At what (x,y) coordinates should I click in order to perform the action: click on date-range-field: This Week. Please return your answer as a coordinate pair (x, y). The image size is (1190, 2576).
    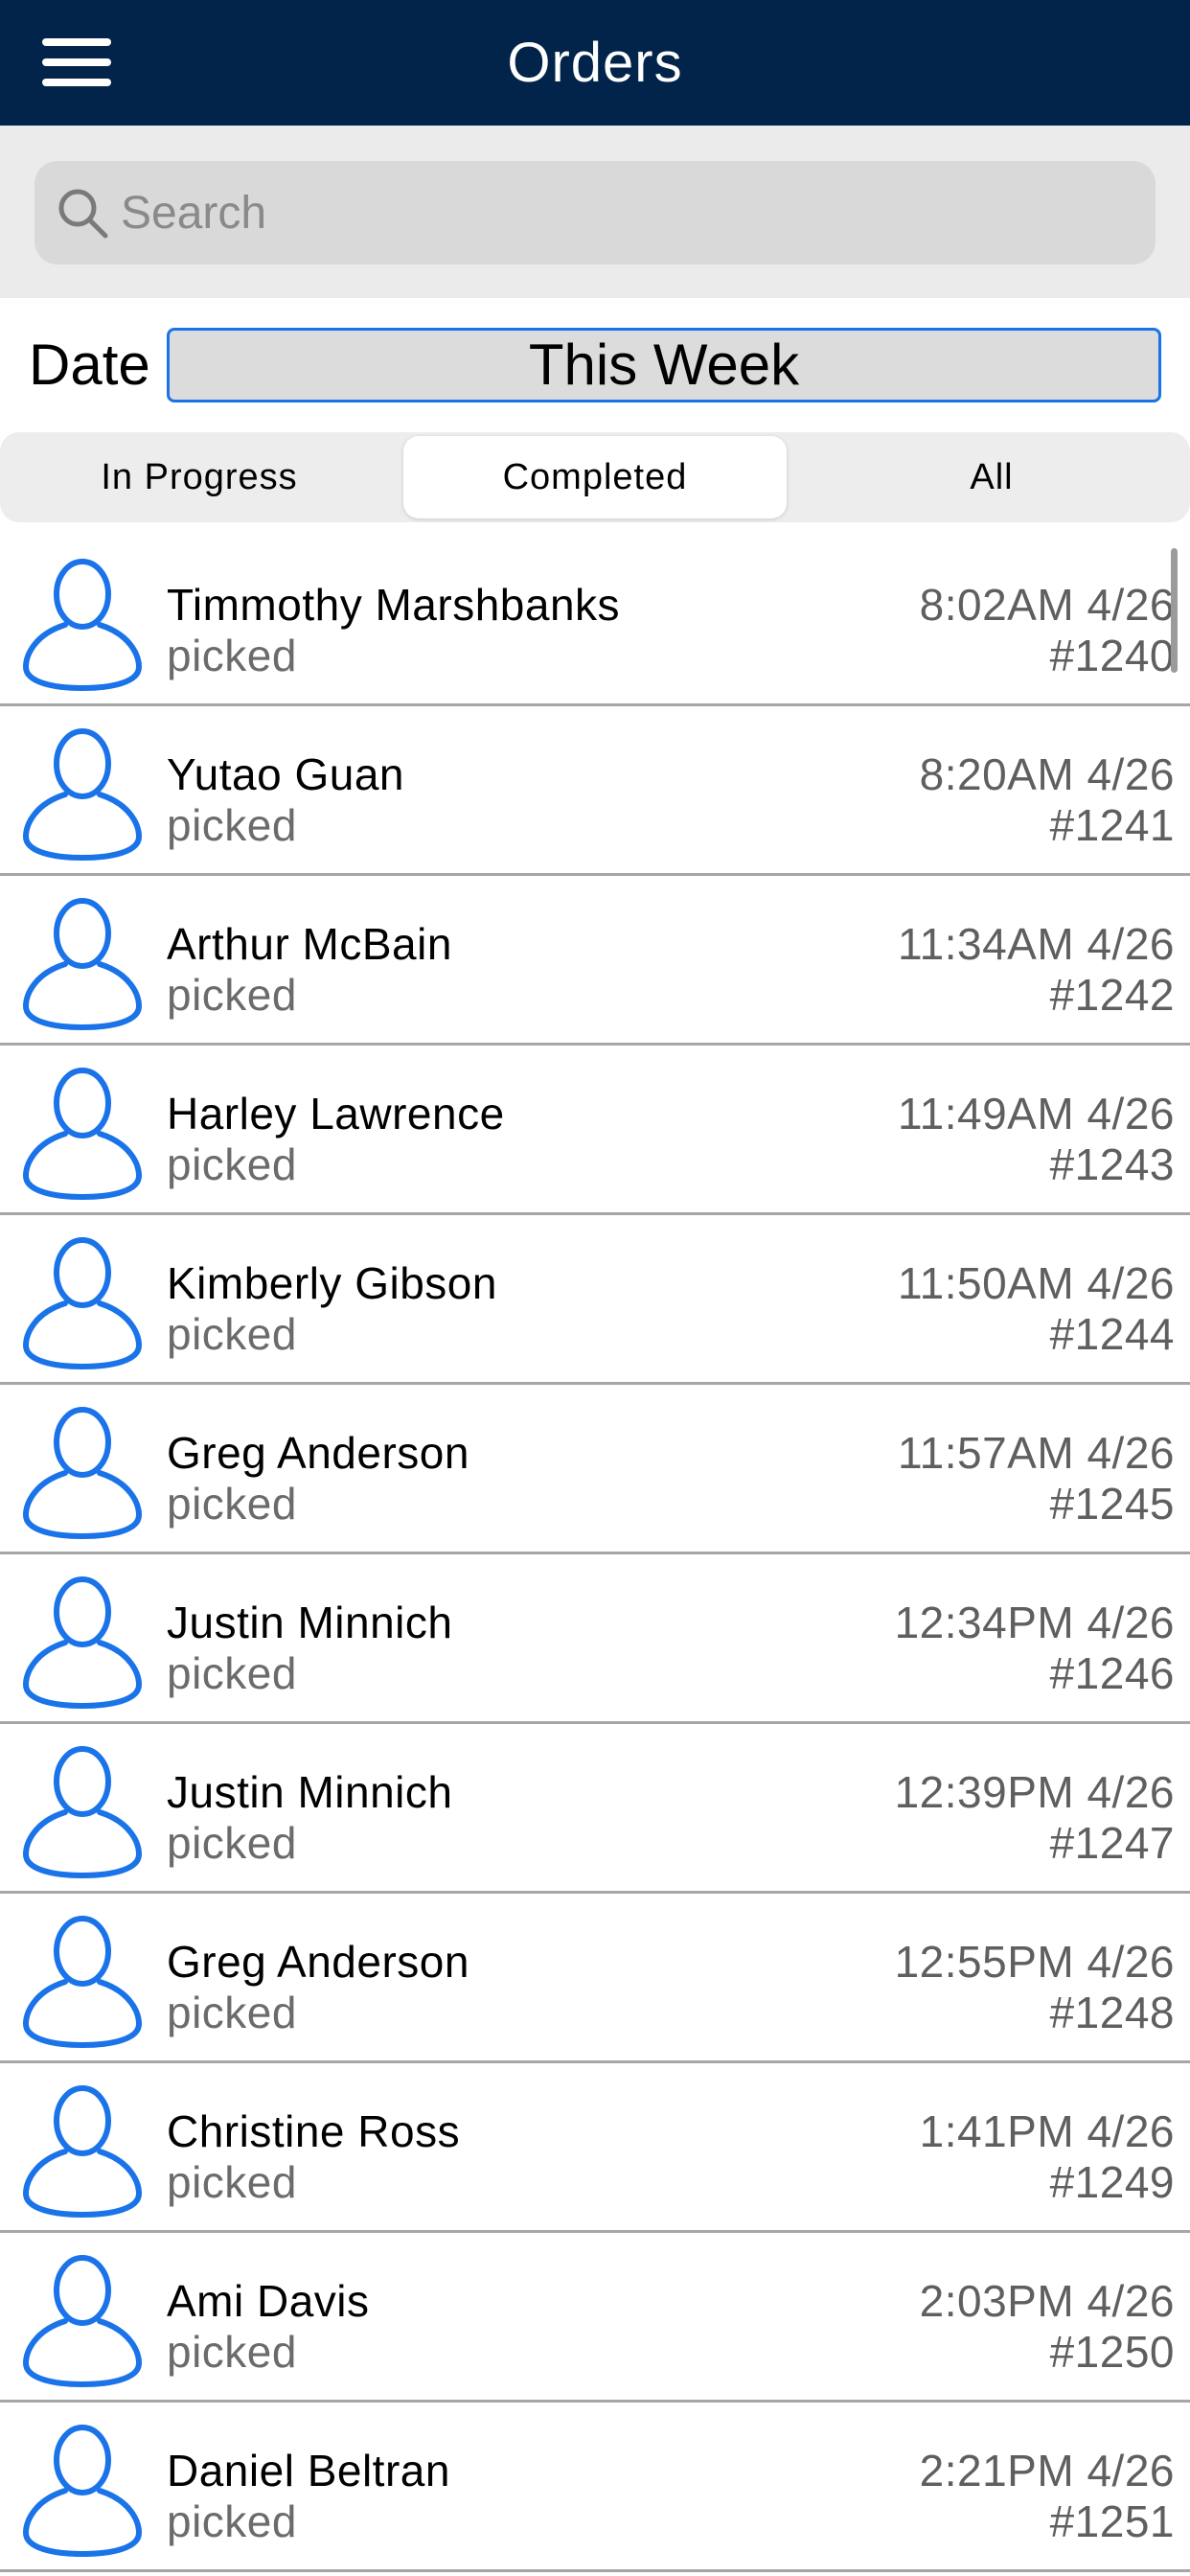
    Looking at the image, I should click on (664, 365).